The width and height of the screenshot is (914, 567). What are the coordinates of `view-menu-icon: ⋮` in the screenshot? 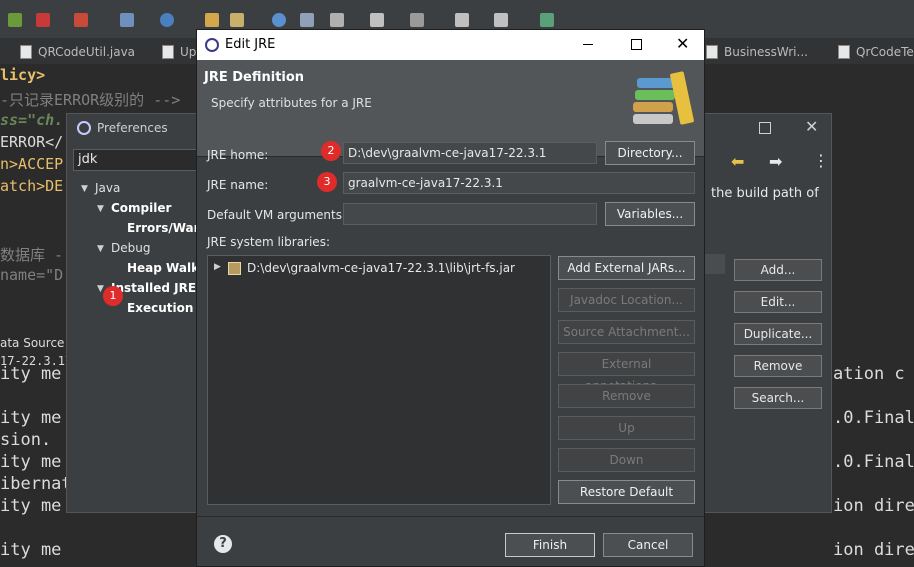 It's located at (821, 160).